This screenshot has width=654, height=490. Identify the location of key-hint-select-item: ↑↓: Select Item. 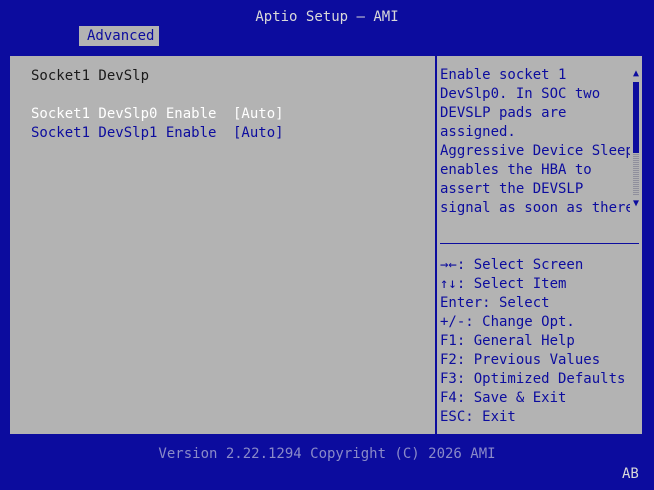
(503, 284).